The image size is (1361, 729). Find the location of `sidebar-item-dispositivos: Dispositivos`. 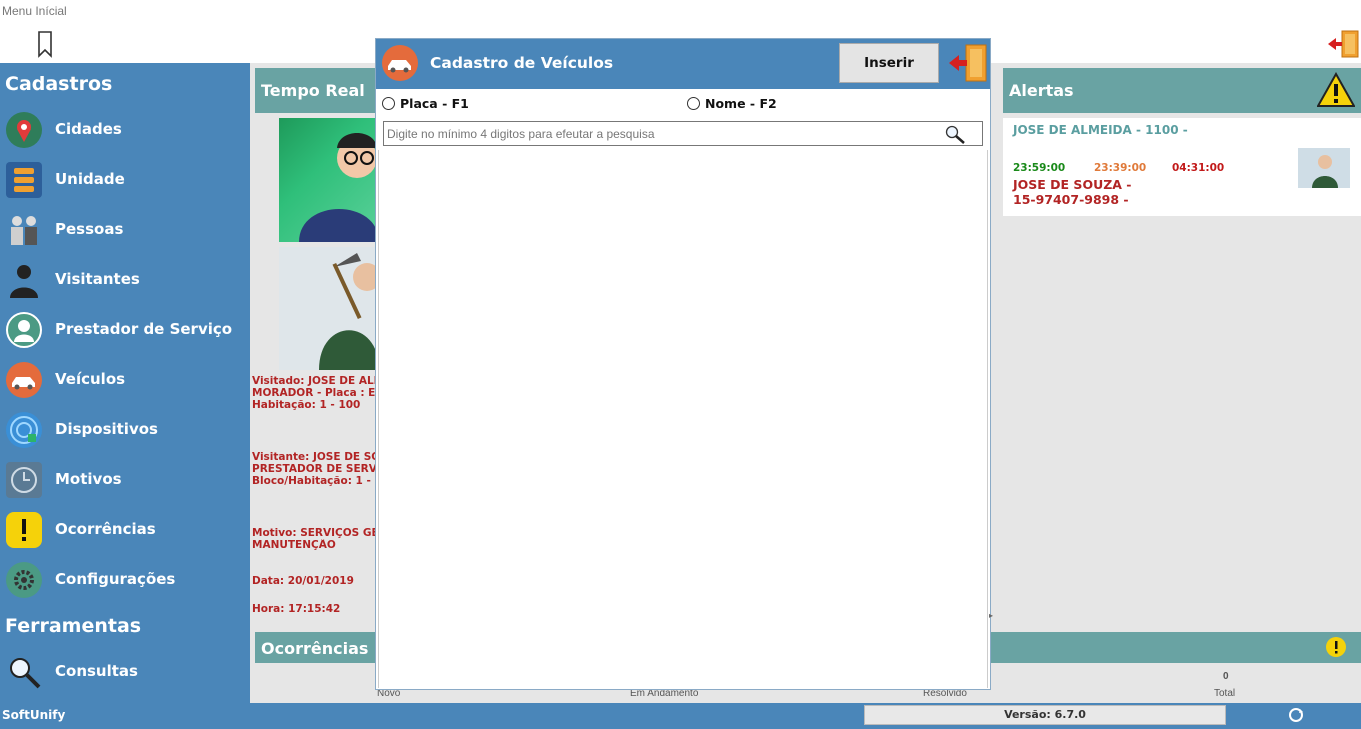

sidebar-item-dispositivos: Dispositivos is located at coordinates (125, 430).